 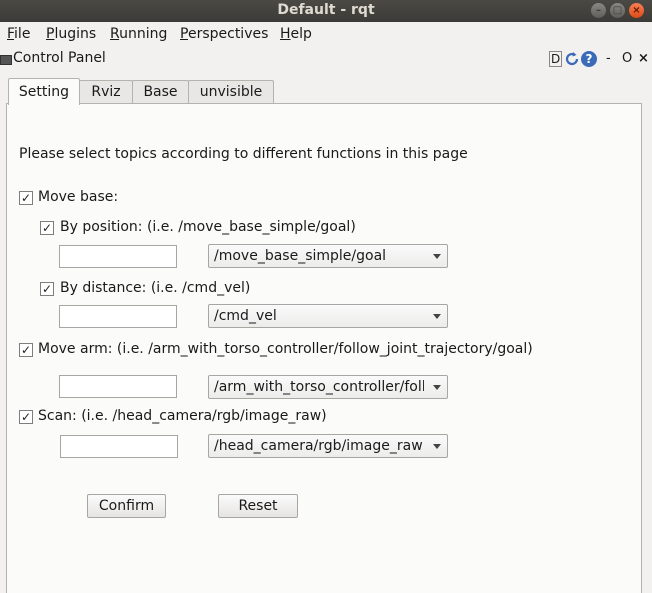 What do you see at coordinates (608, 58) in the screenshot?
I see `dock-minimize-button: -` at bounding box center [608, 58].